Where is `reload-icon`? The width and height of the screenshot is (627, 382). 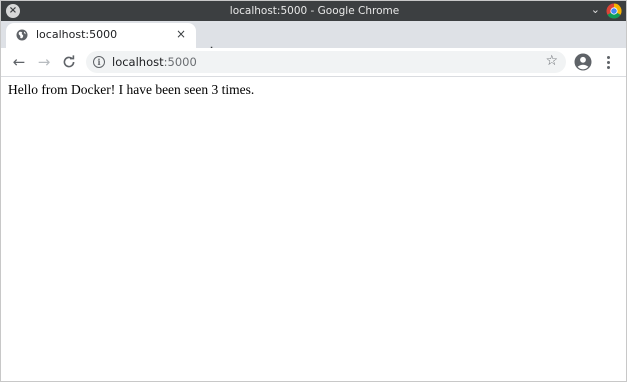
reload-icon is located at coordinates (69, 61).